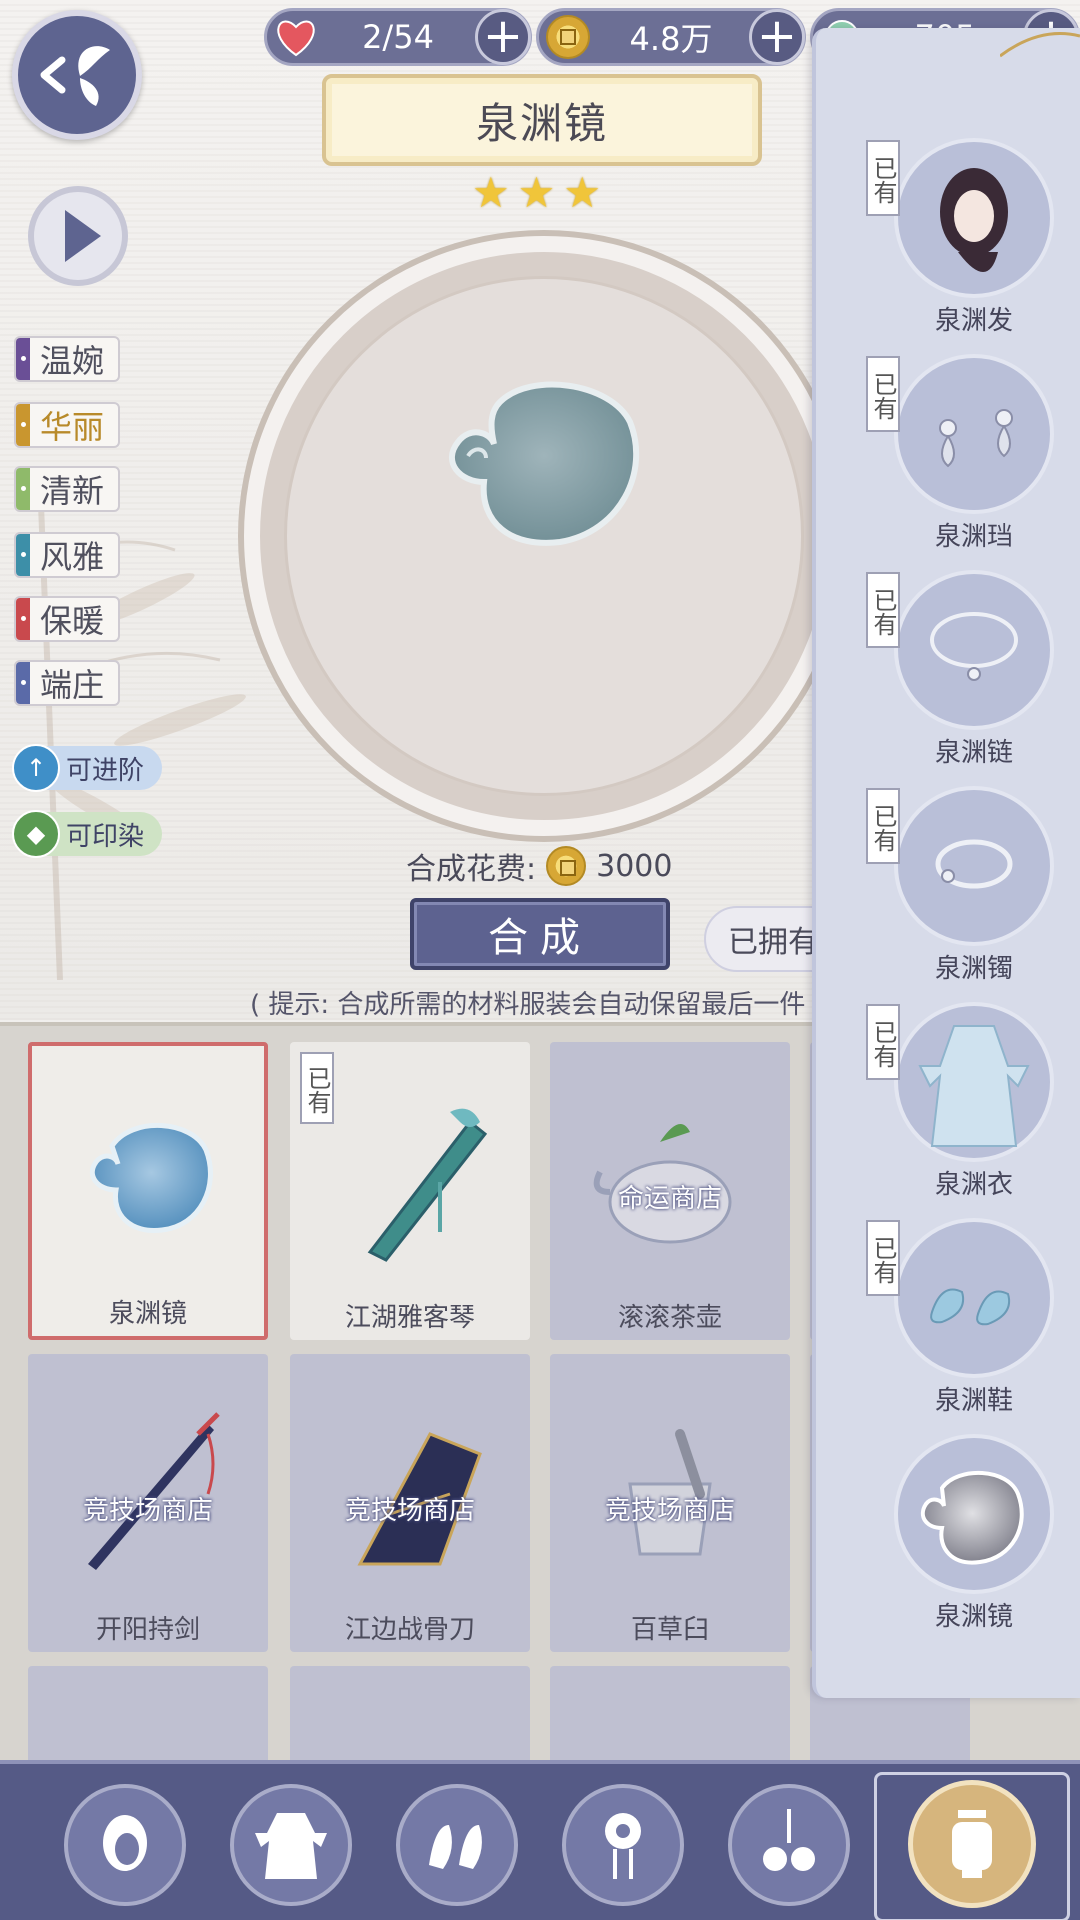 The width and height of the screenshot is (1080, 1920). I want to click on nav-shoes, so click(457, 1845).